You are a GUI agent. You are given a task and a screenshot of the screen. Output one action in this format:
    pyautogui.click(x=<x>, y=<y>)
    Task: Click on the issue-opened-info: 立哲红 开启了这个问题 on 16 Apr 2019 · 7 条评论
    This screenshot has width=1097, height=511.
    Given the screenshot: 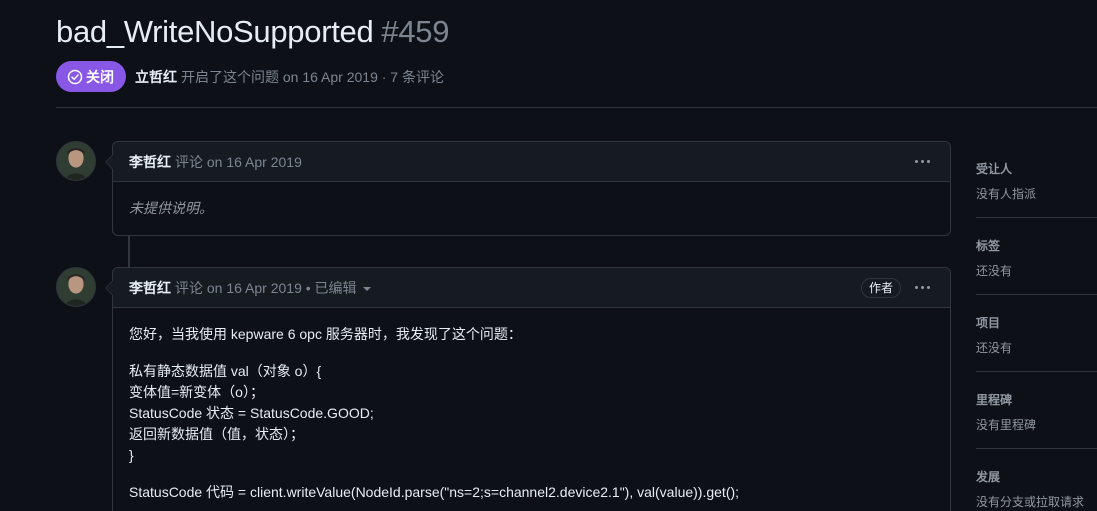 What is the action you would take?
    pyautogui.click(x=289, y=77)
    